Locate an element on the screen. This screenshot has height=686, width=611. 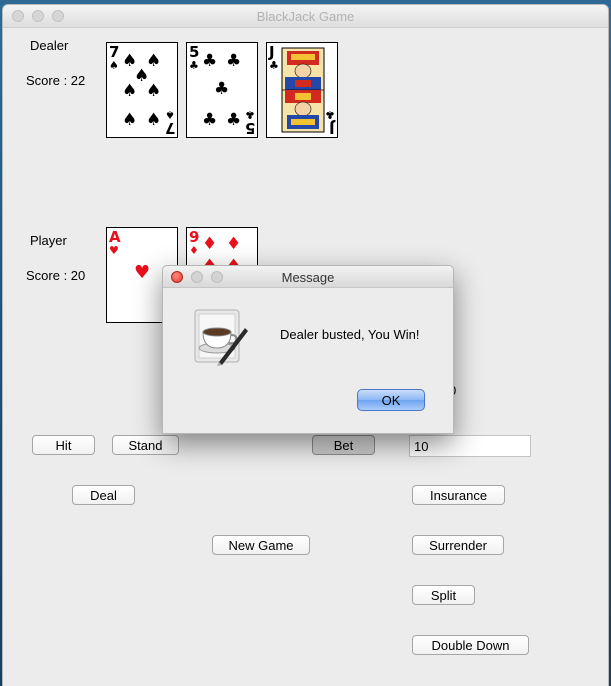
card-rank: 9 is located at coordinates (194, 237).